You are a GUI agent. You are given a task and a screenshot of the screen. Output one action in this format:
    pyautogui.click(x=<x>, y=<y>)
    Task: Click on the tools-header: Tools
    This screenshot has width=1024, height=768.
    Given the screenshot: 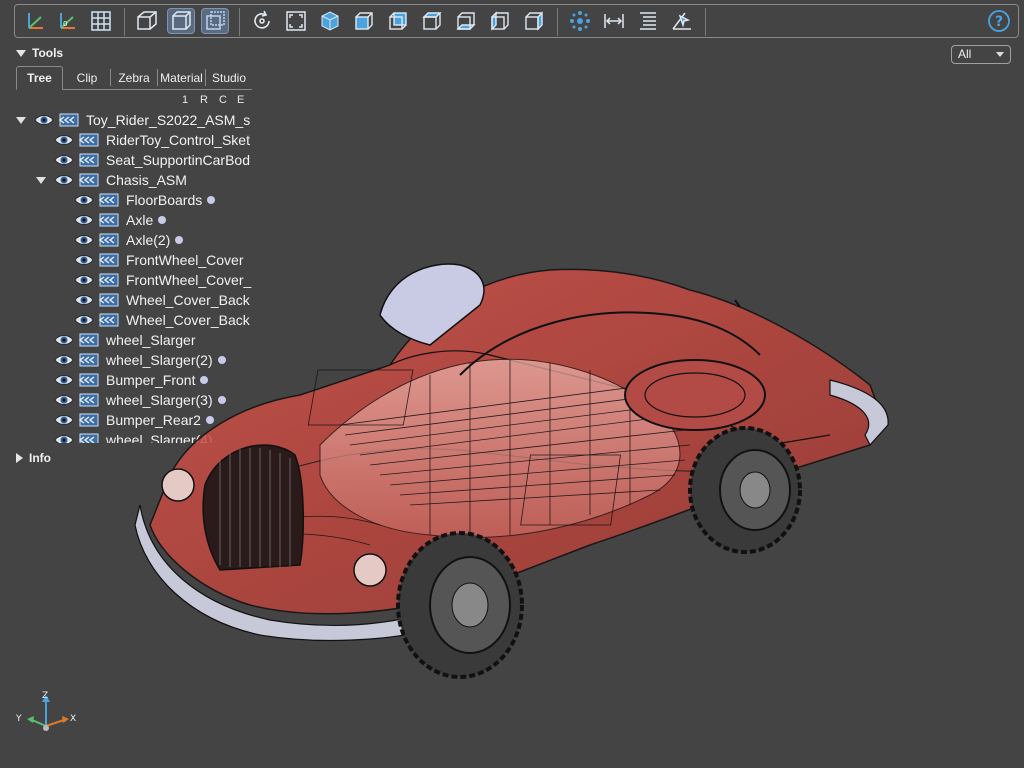 What is the action you would take?
    pyautogui.click(x=39, y=53)
    